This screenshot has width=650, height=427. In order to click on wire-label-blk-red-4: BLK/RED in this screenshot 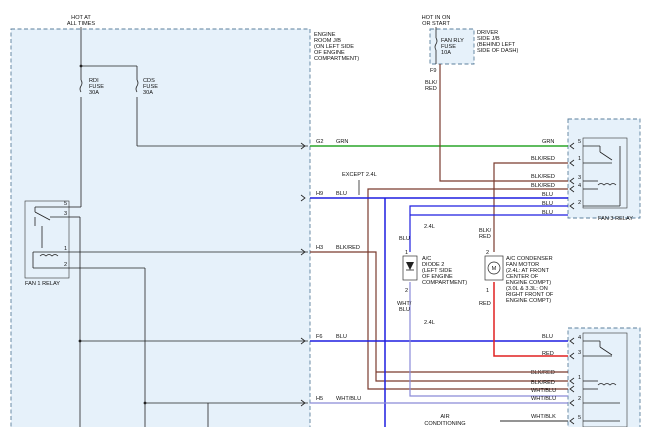, I will do `click(543, 186)`.